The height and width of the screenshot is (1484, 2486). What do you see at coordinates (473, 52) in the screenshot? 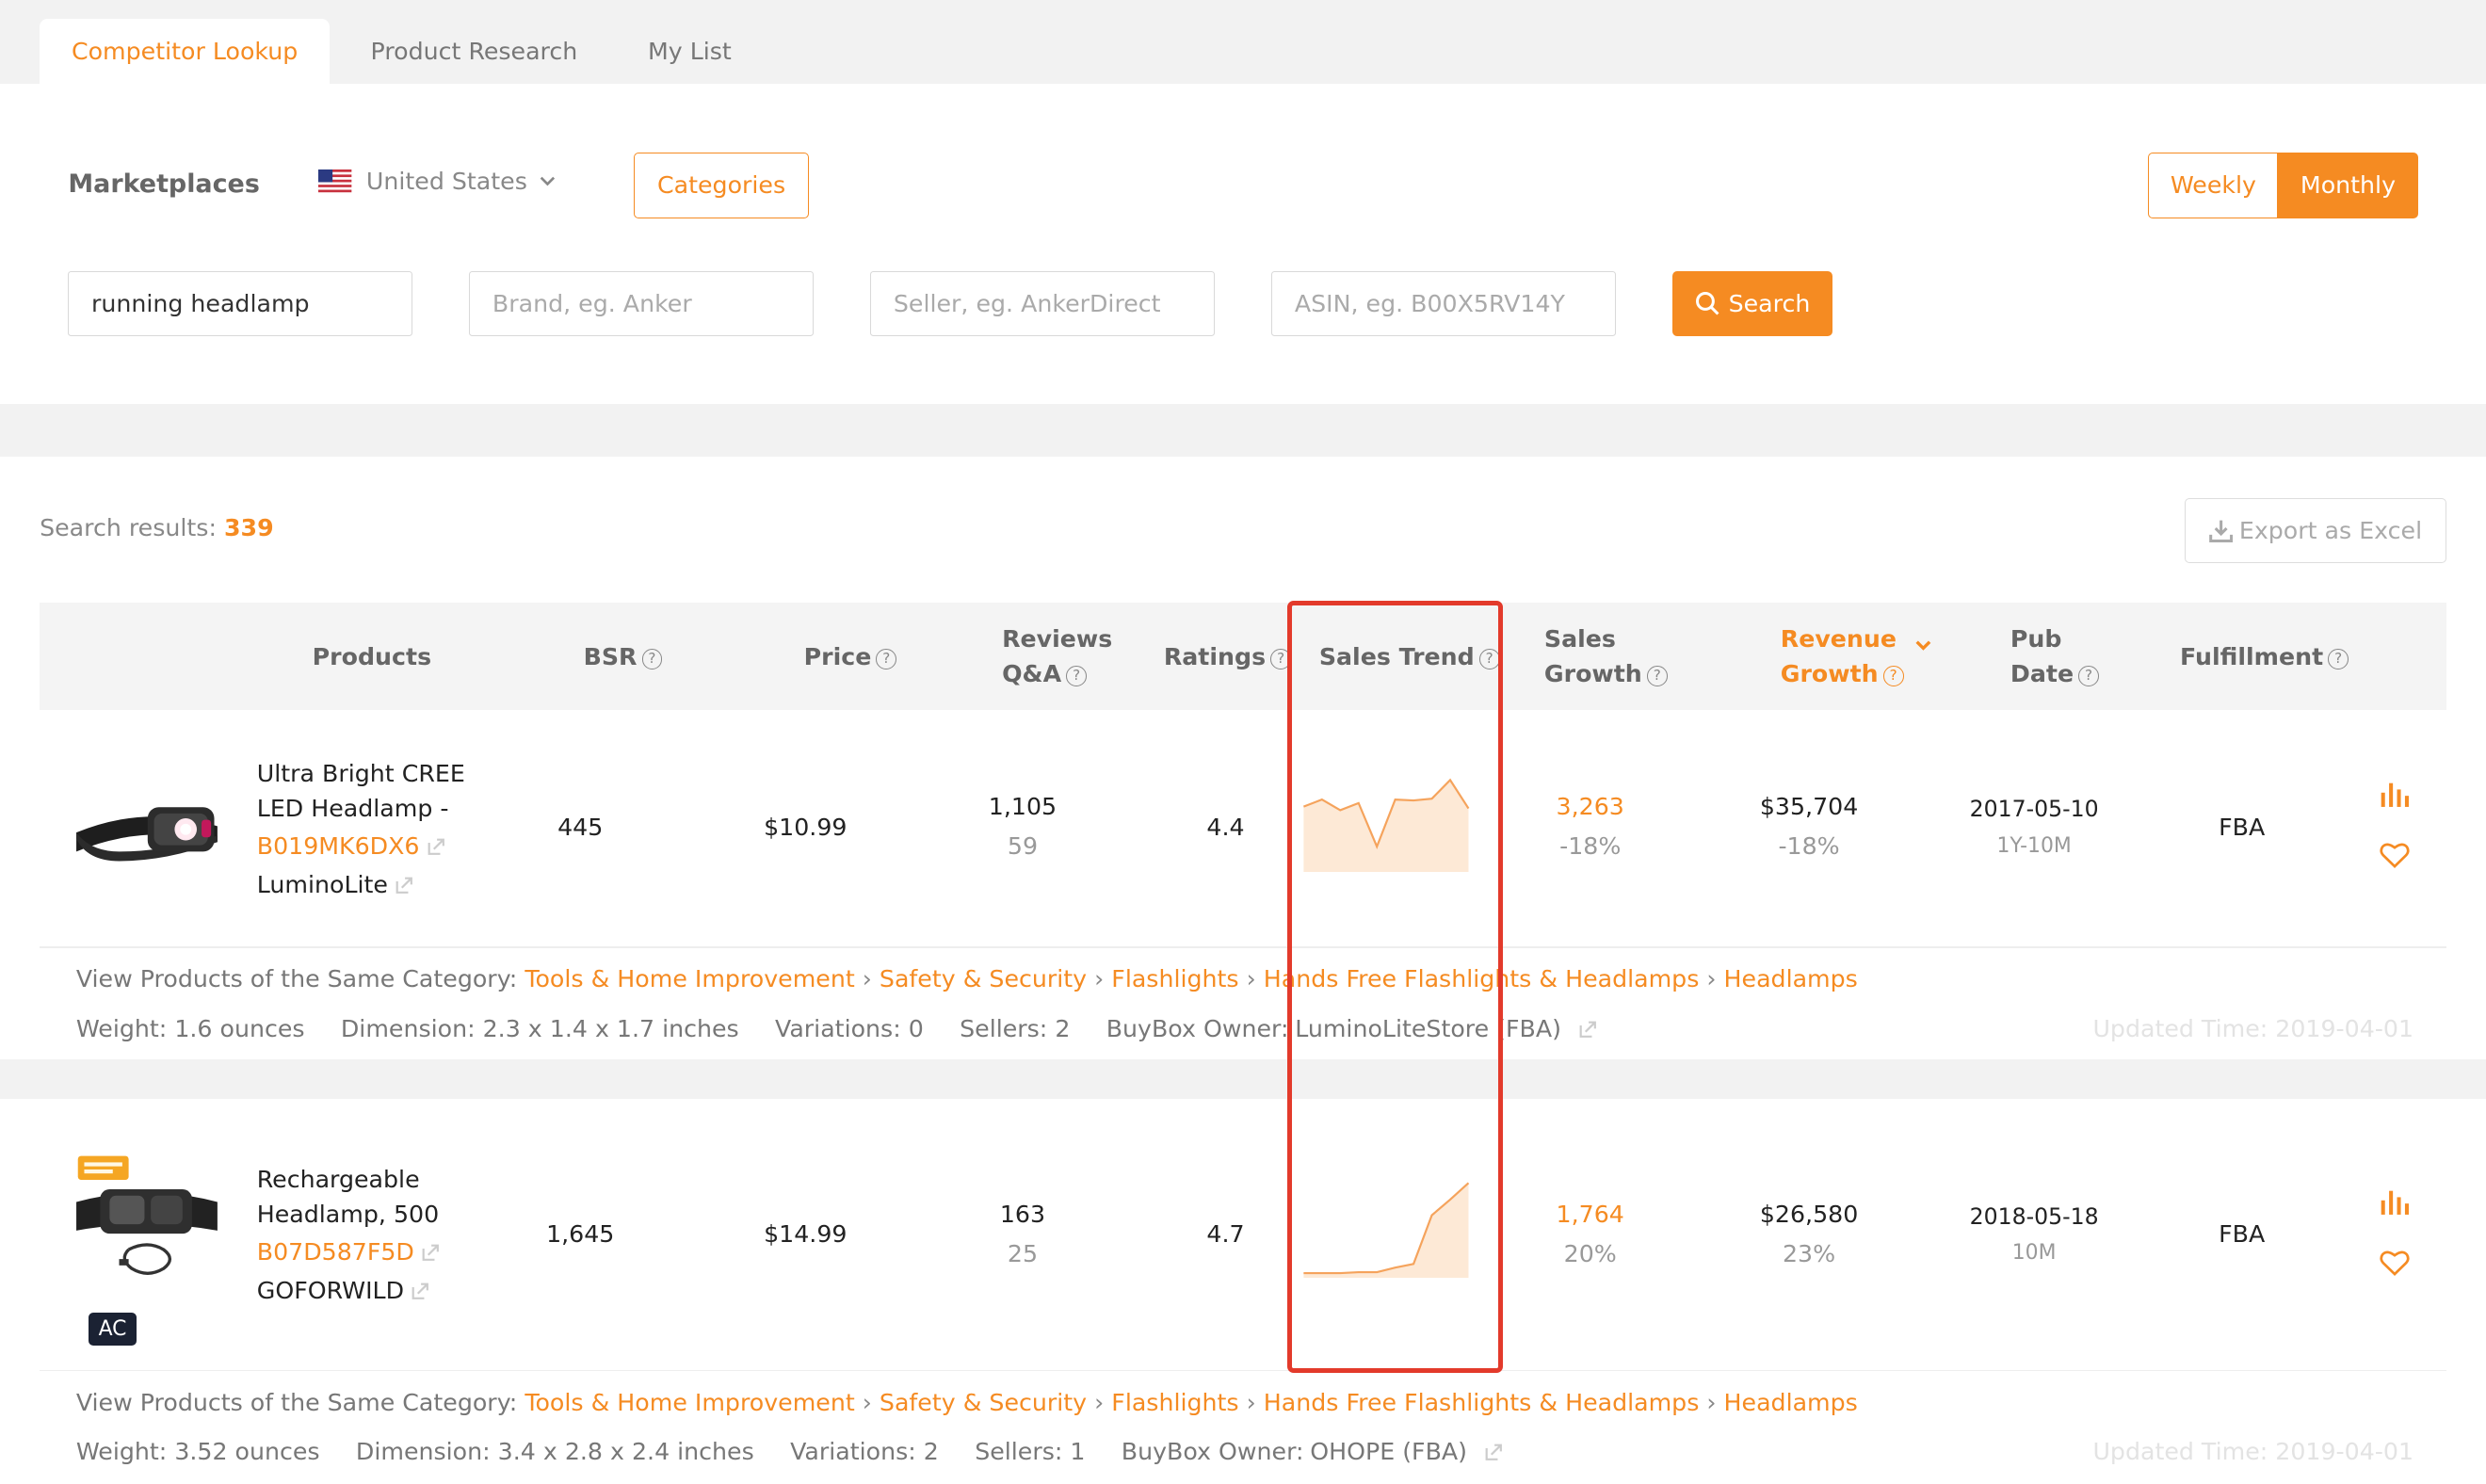
I see `tab-product-research: Product Research` at bounding box center [473, 52].